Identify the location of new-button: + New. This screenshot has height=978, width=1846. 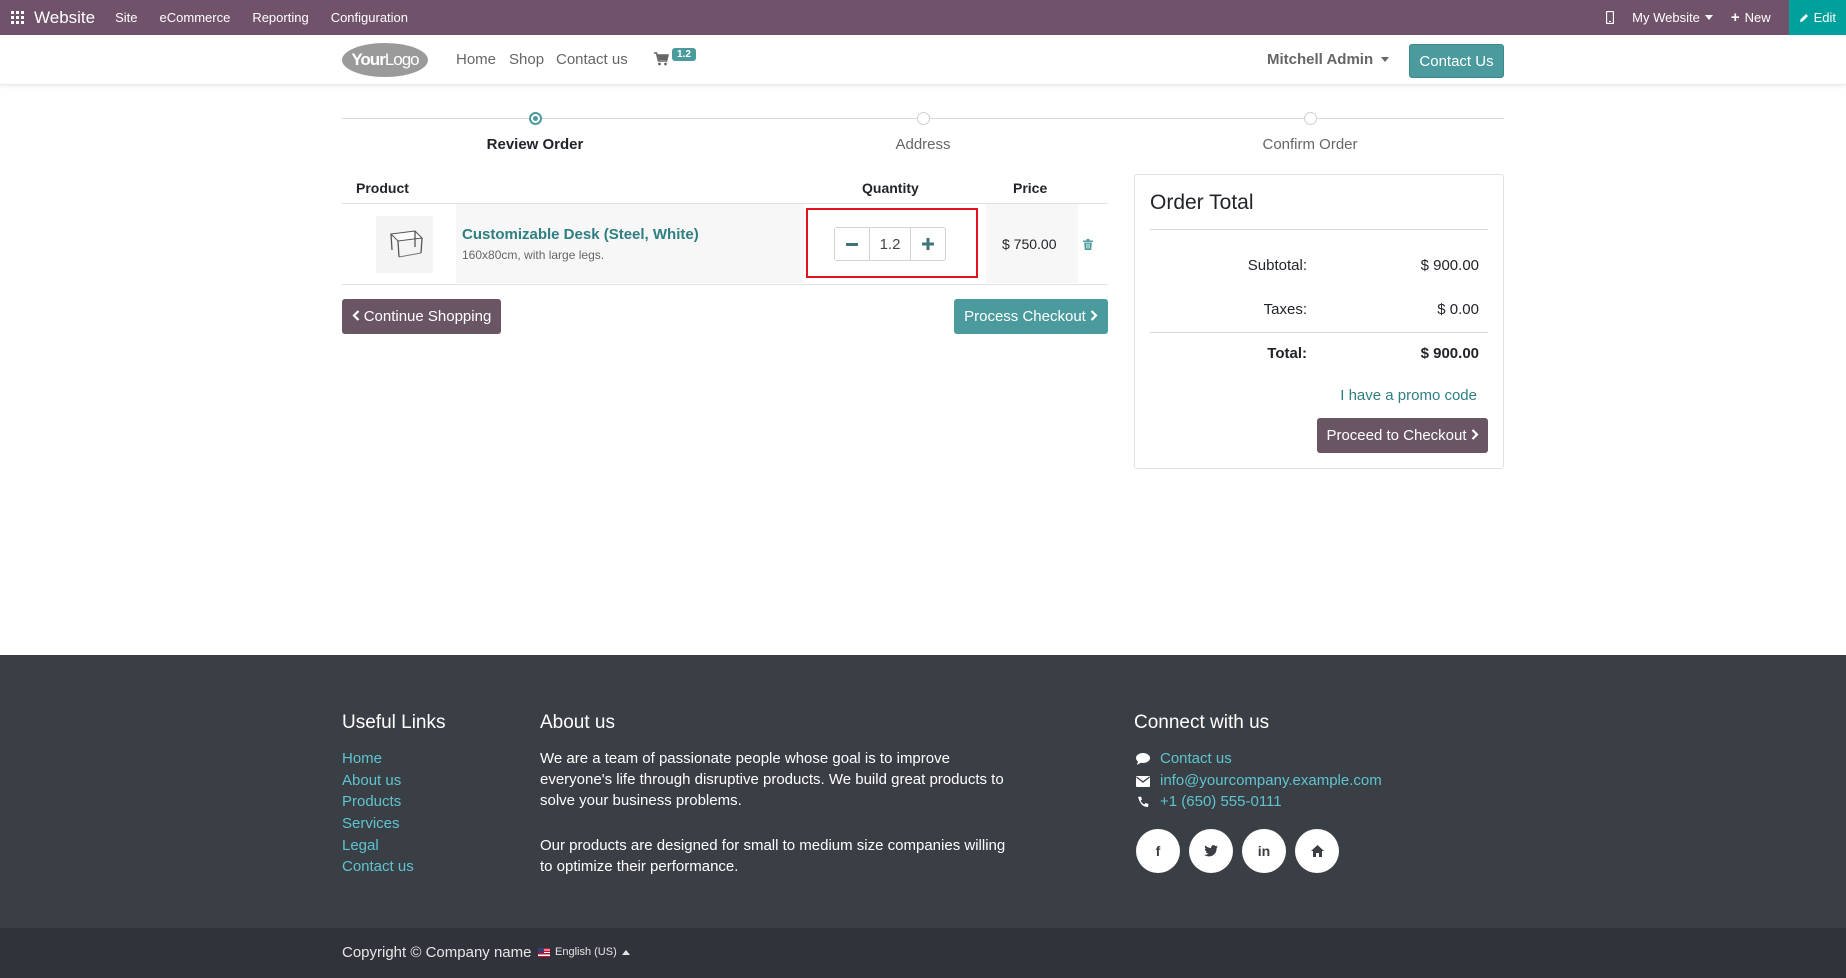
(1751, 17).